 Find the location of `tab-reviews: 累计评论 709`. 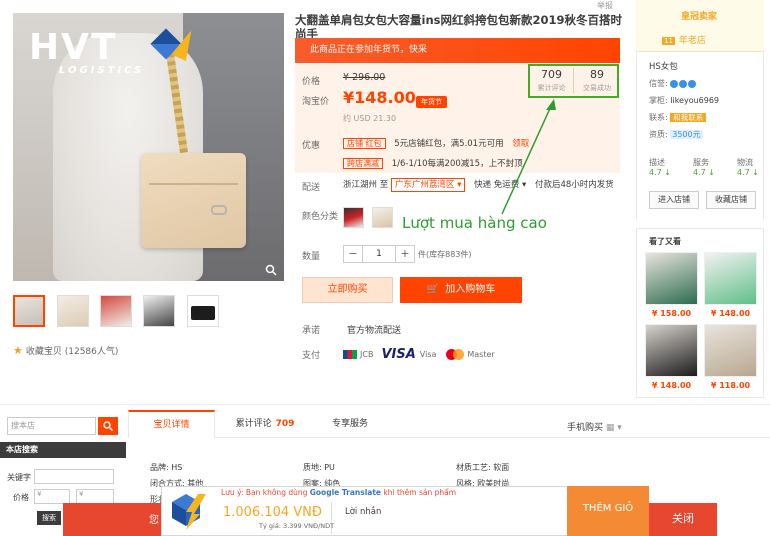

tab-reviews: 累计评论 709 is located at coordinates (265, 424).